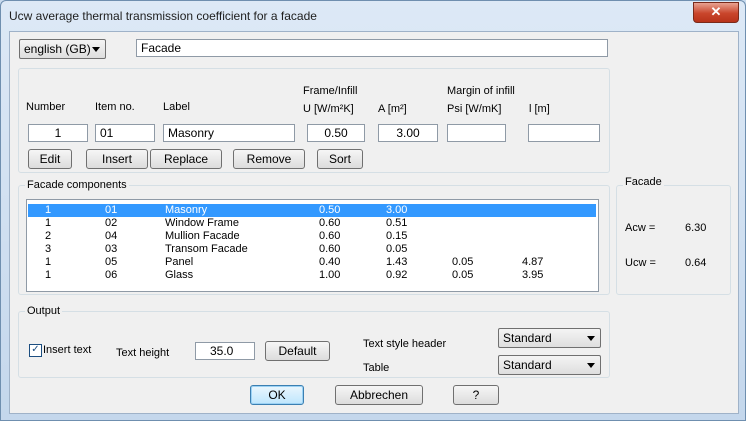  I want to click on list-item: 2 04 Mullion Facade 0.60 0.15, so click(312, 236).